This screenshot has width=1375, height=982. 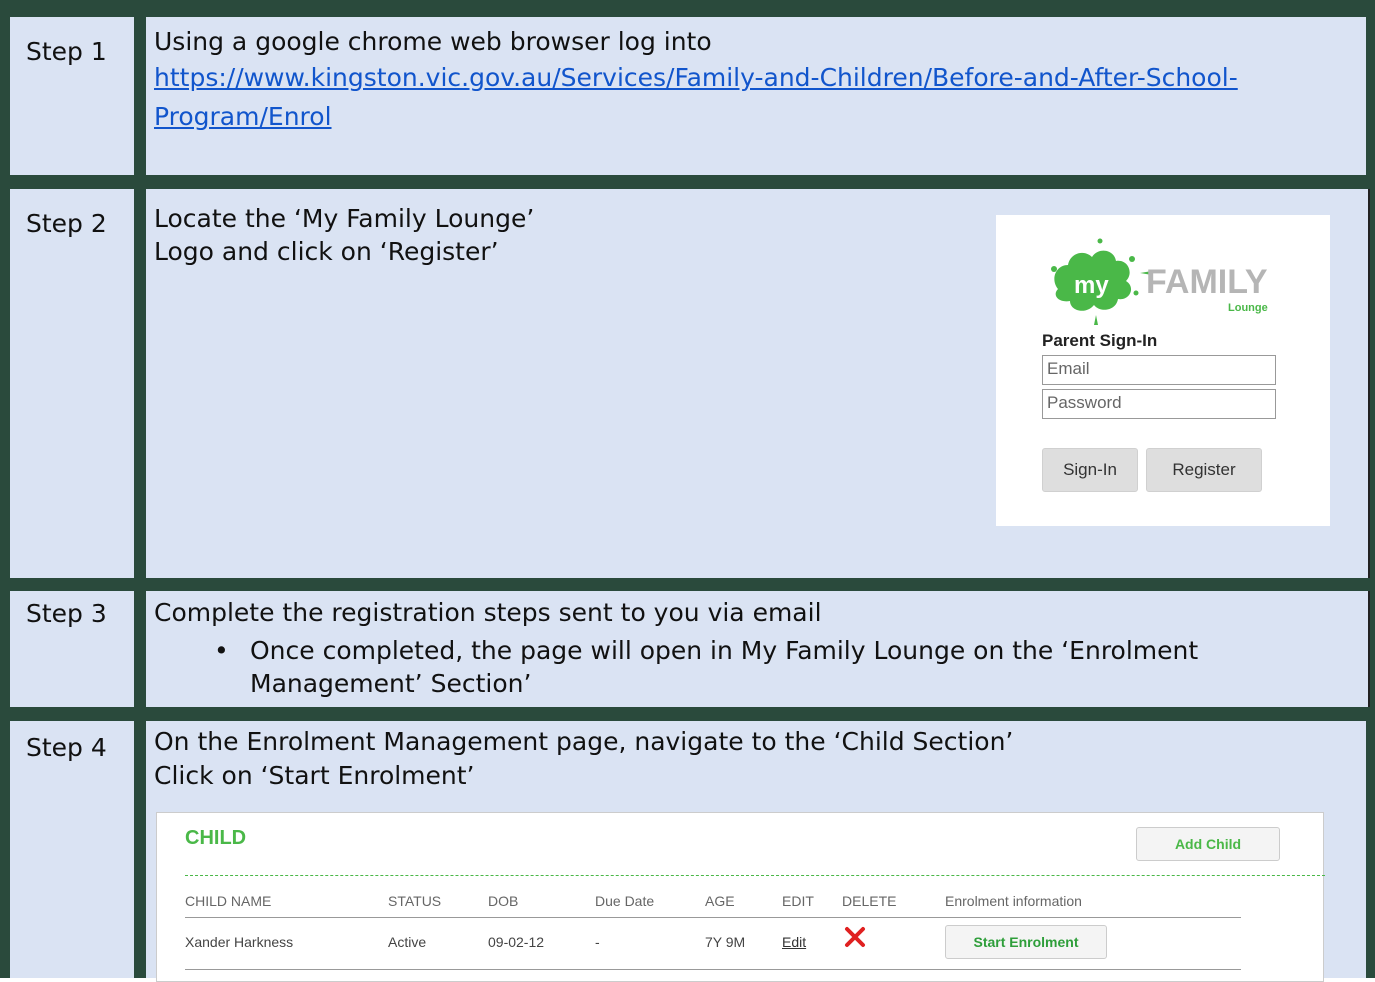 What do you see at coordinates (66, 223) in the screenshot?
I see `step-label: Step 2` at bounding box center [66, 223].